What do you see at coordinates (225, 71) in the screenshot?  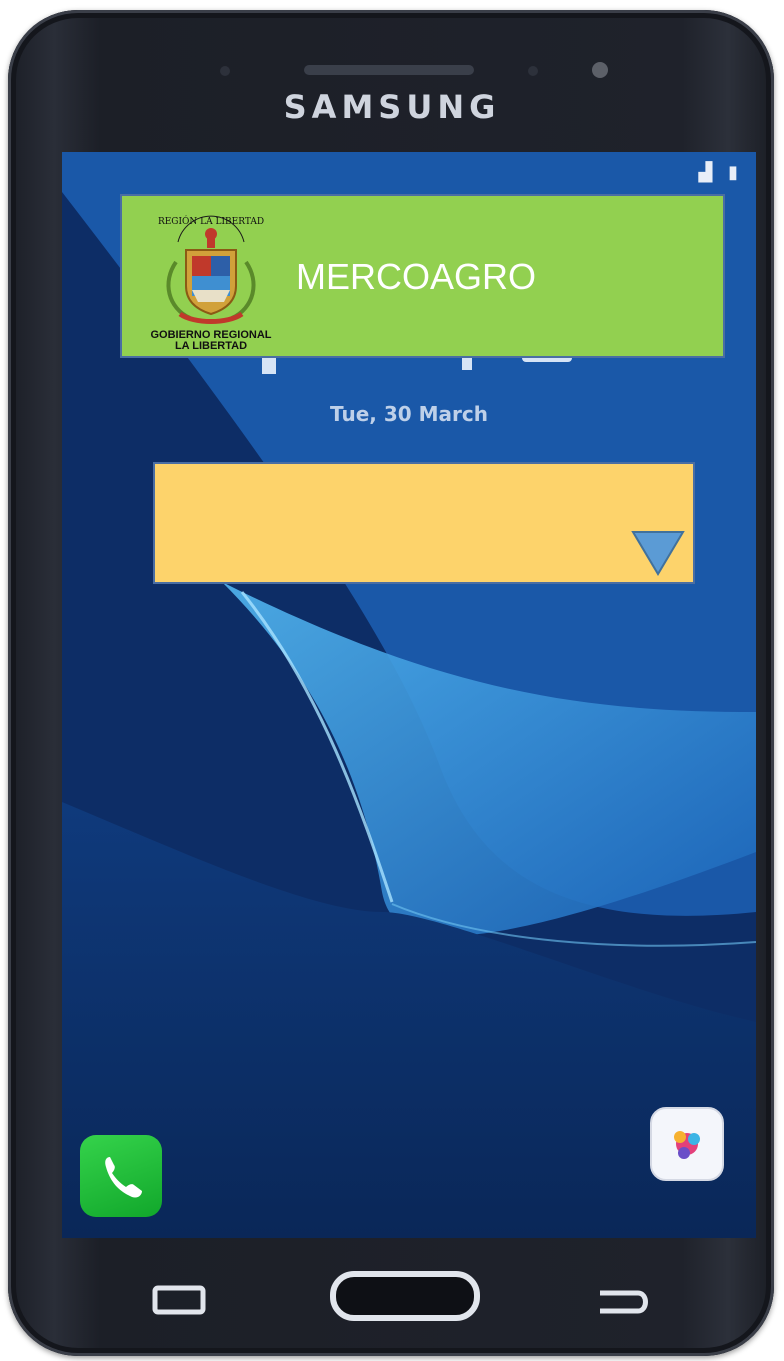 I see `flash-sensor` at bounding box center [225, 71].